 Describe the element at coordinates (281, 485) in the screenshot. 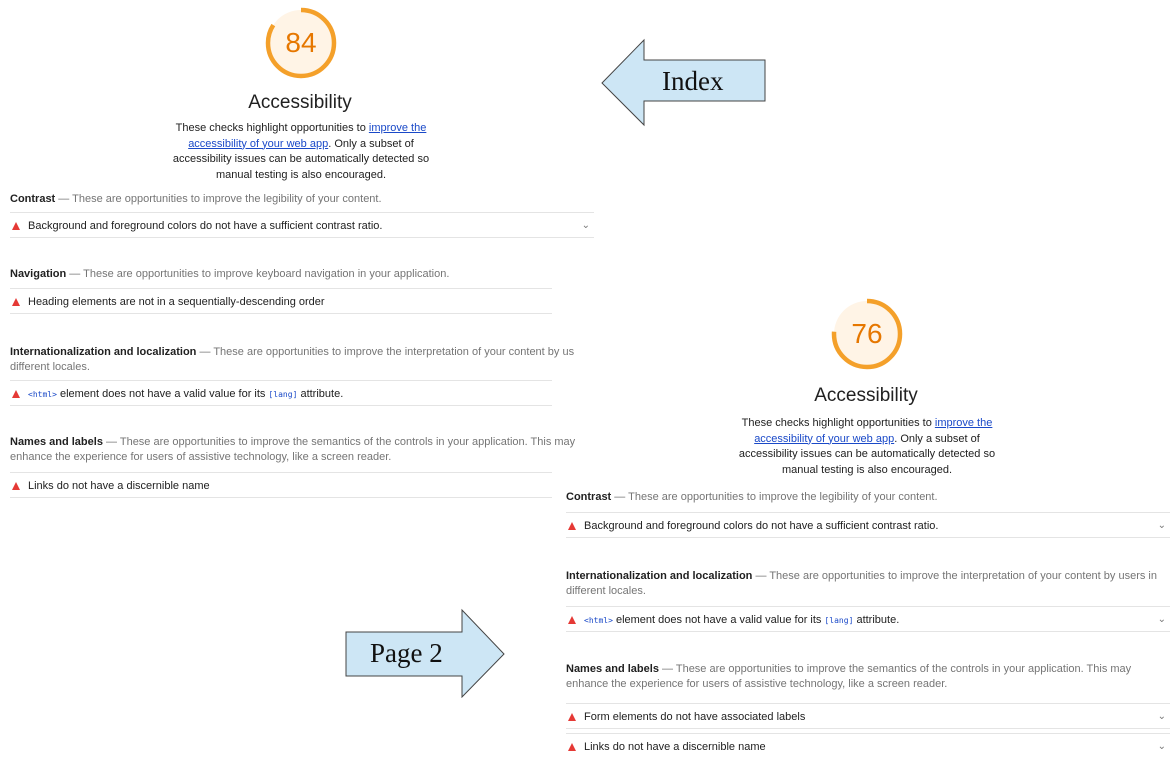

I see `audit-row-link-name: Links do not have a discernible name` at that location.